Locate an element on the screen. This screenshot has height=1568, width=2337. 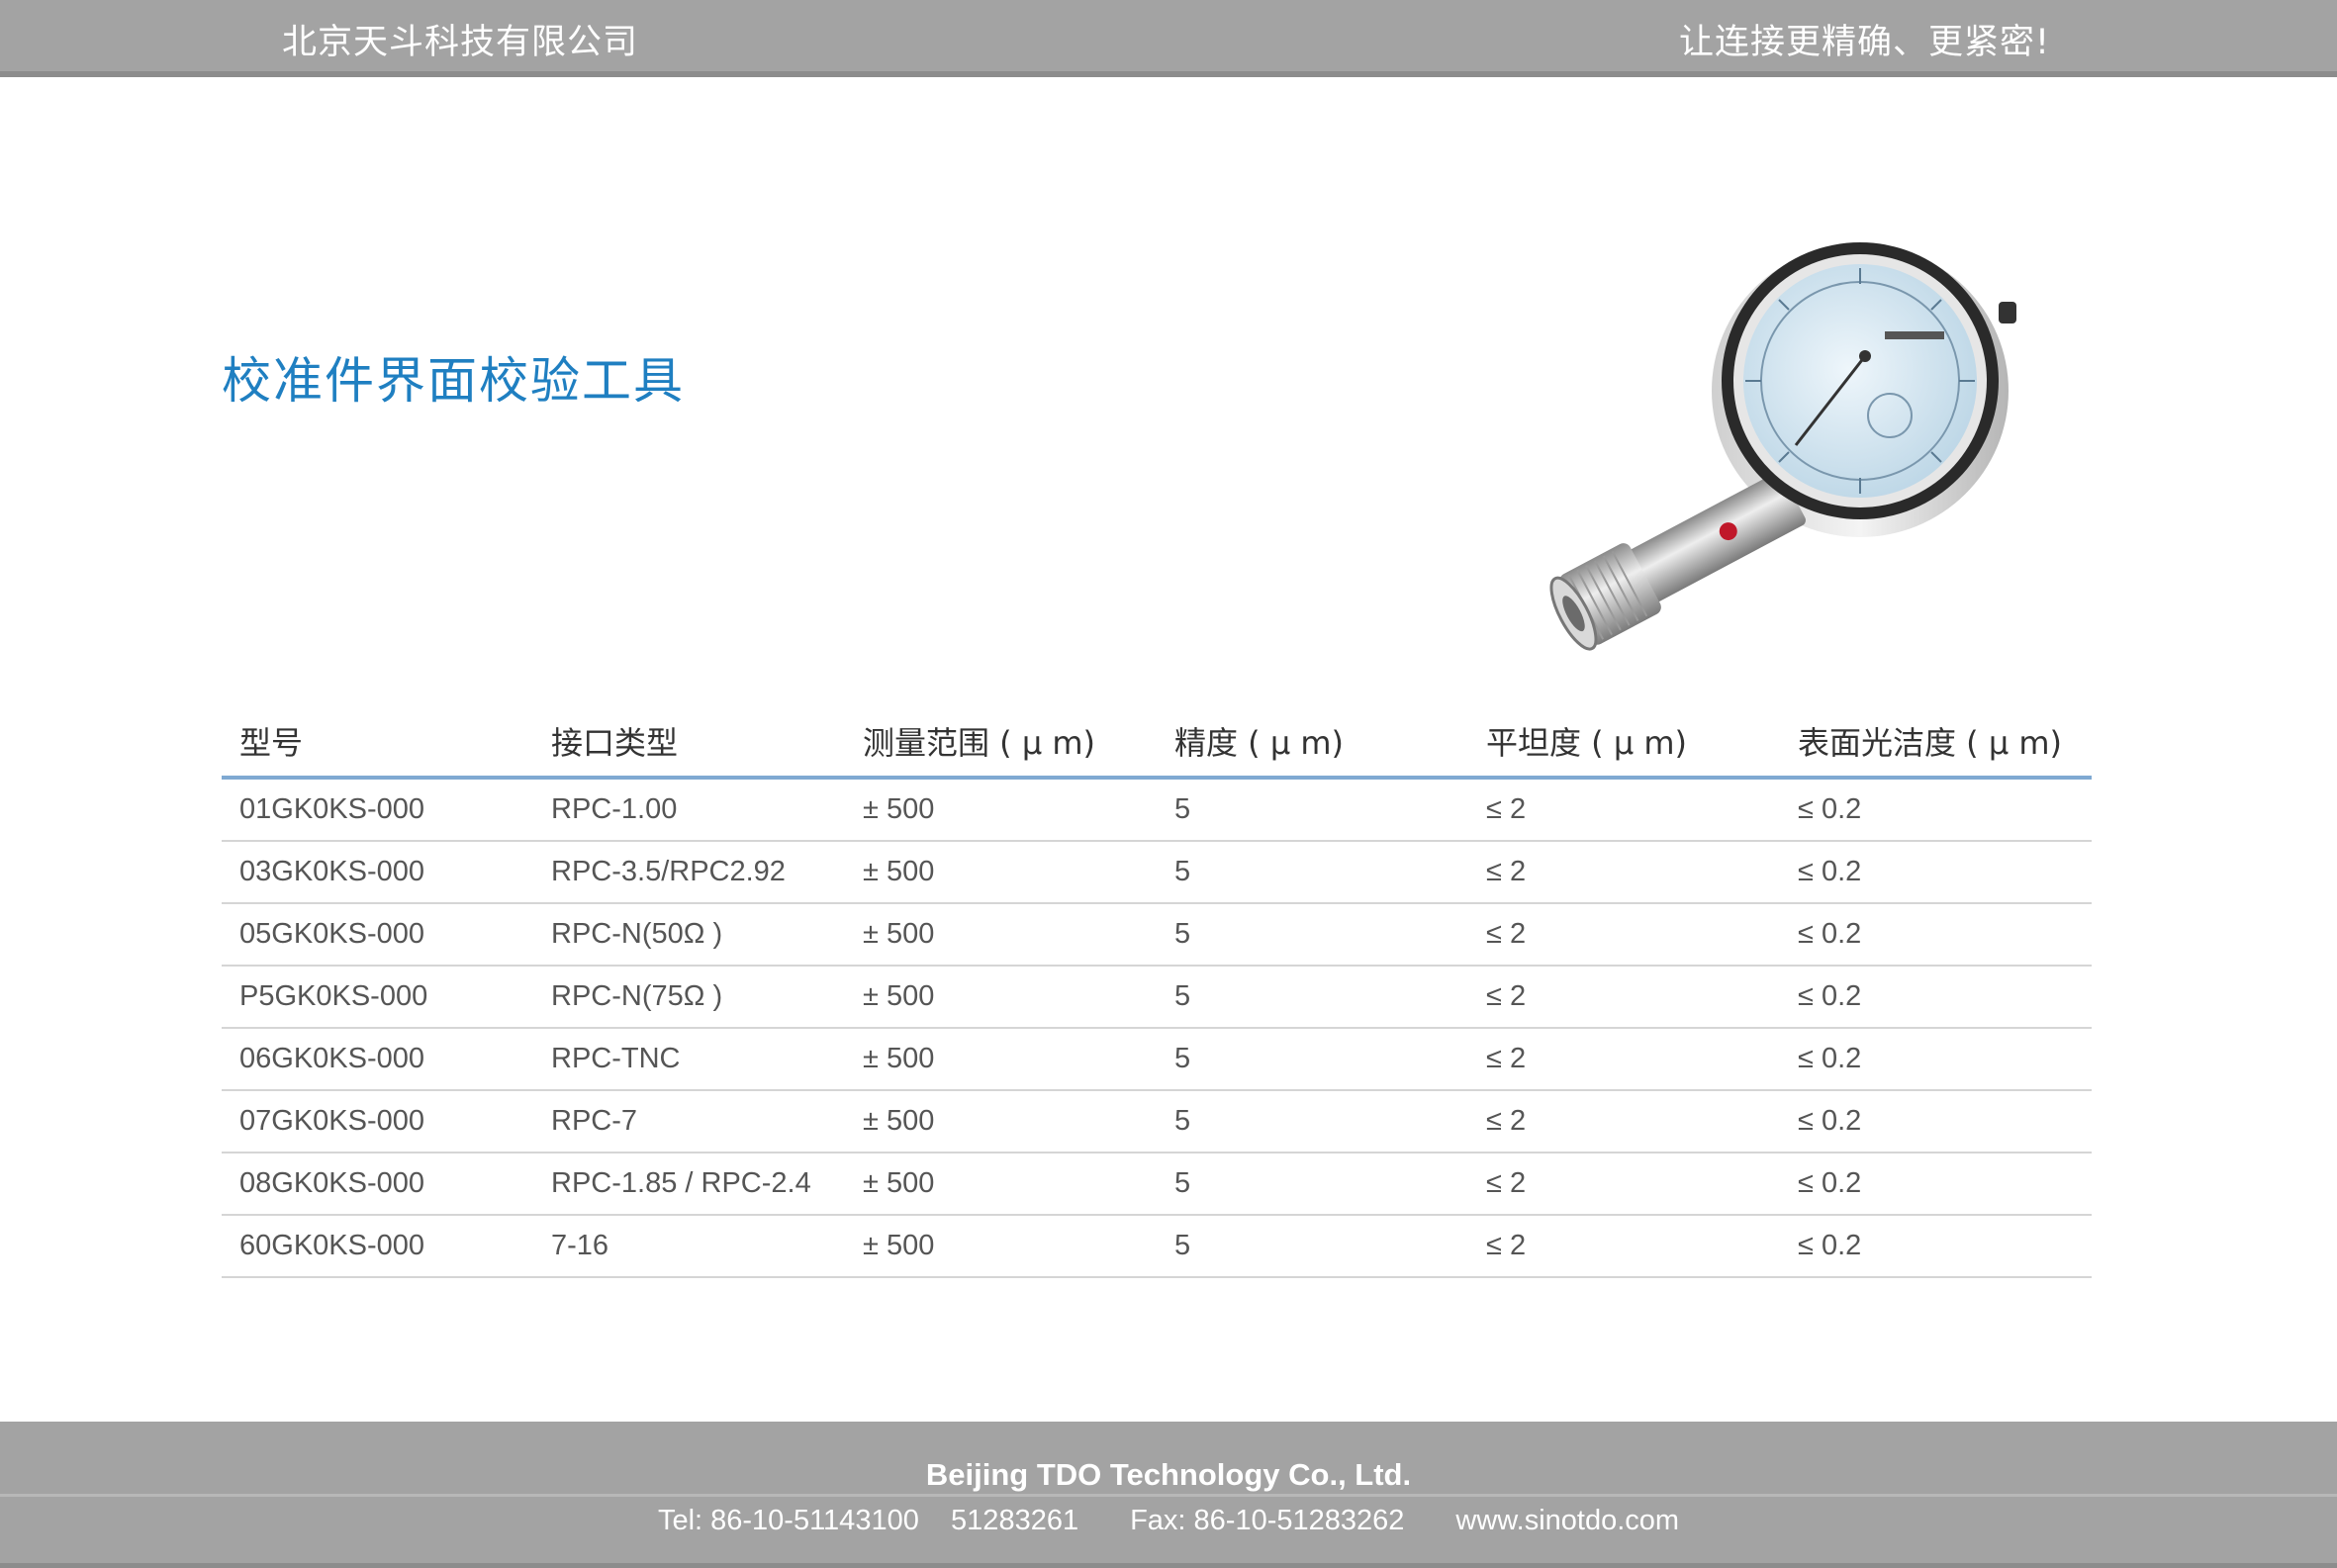
header-finish: 表面光洁度 ( μ m) is located at coordinates (1936, 741).